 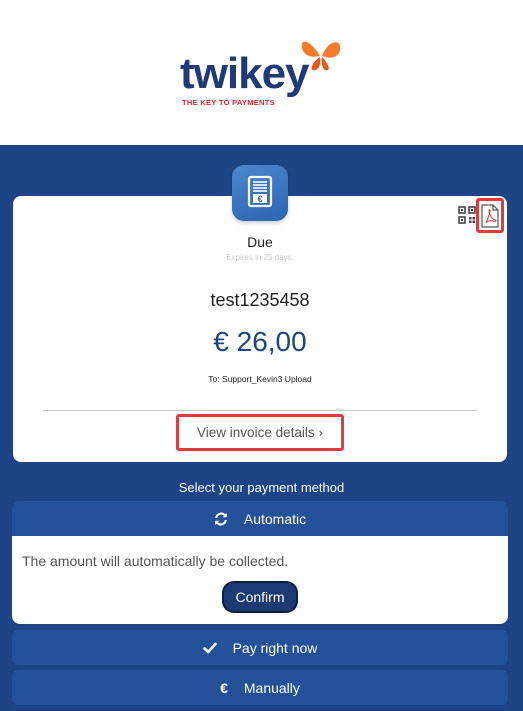 What do you see at coordinates (221, 519) in the screenshot?
I see `refresh-icon` at bounding box center [221, 519].